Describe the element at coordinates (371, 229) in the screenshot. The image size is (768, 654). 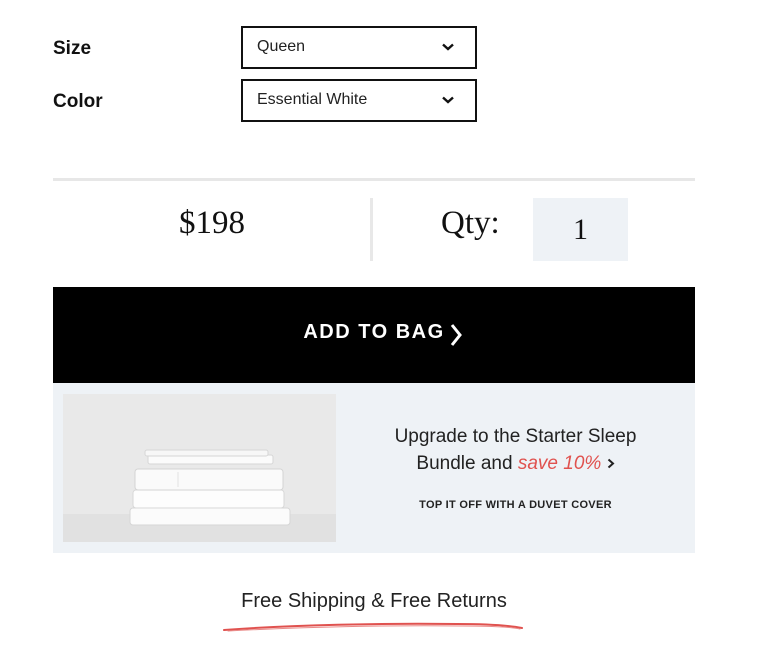
I see `price-qty-separator` at that location.